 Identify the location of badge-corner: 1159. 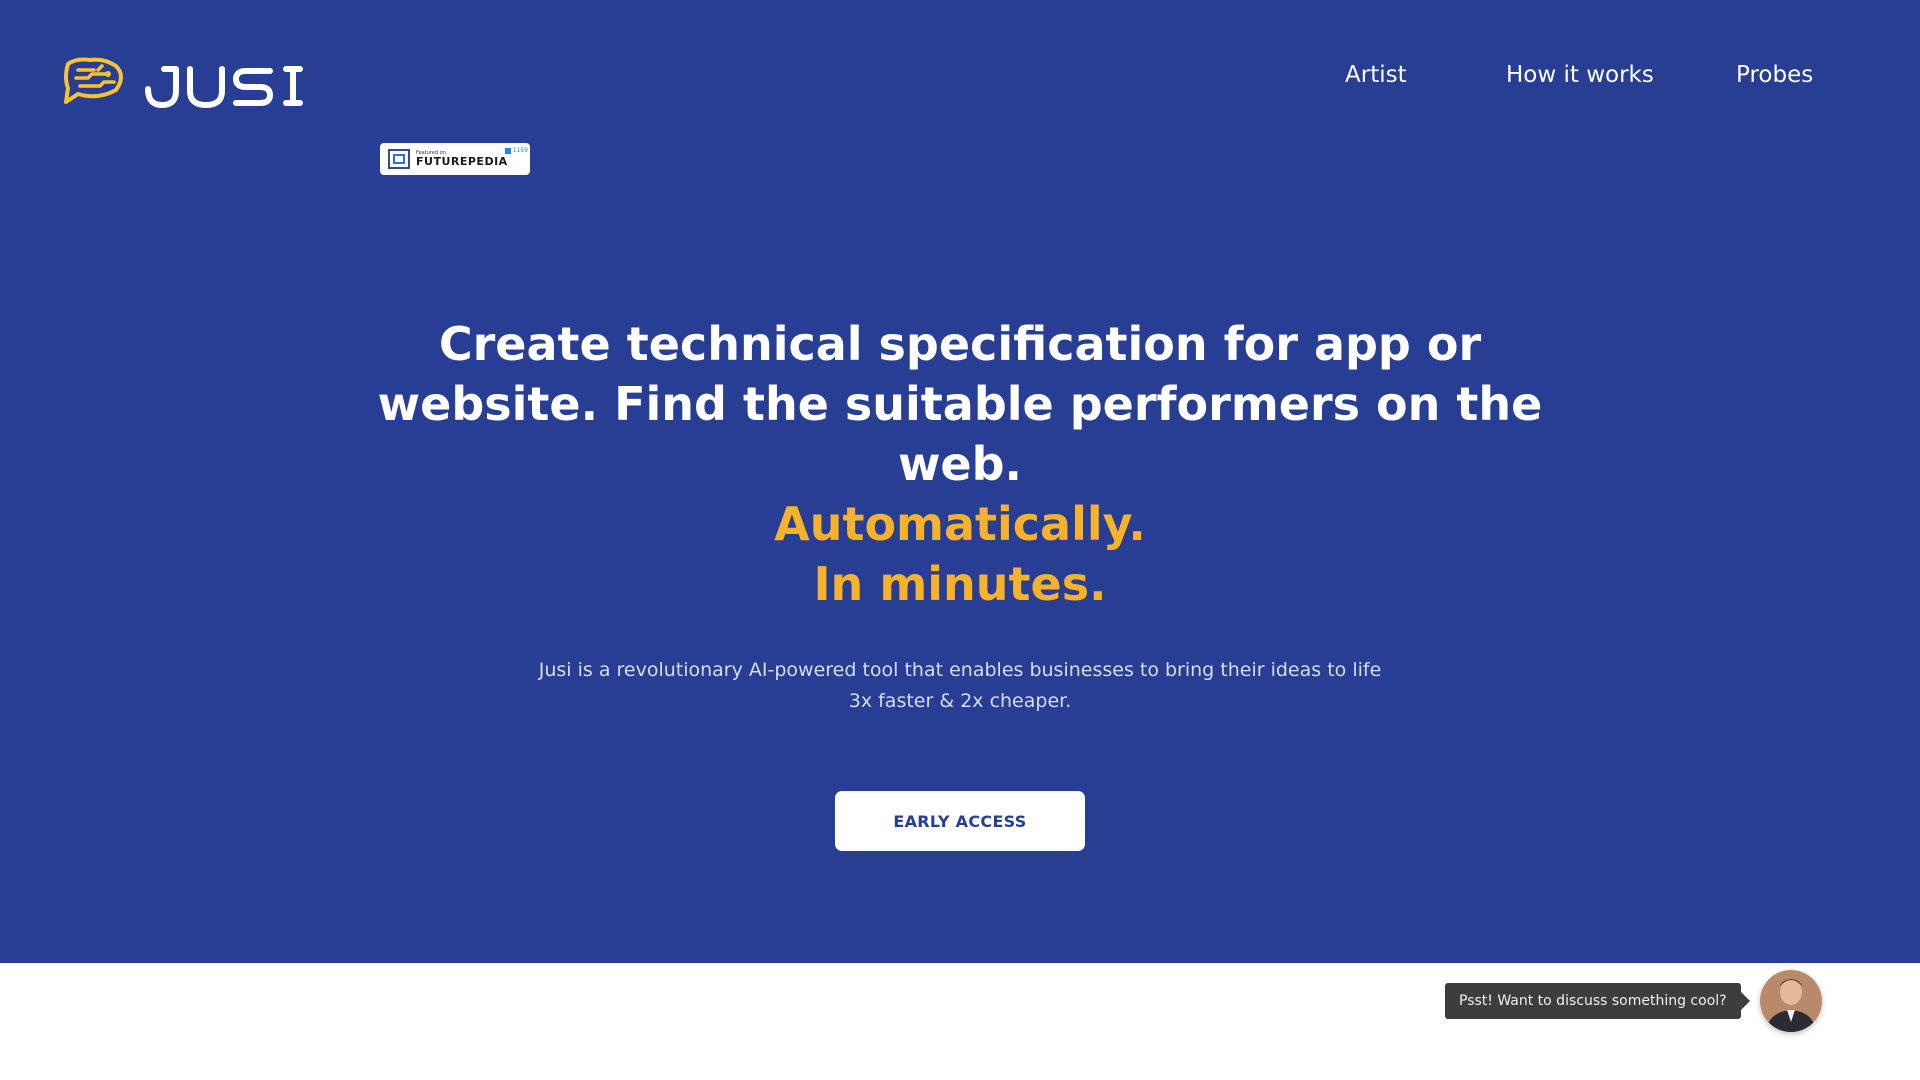
(516, 150).